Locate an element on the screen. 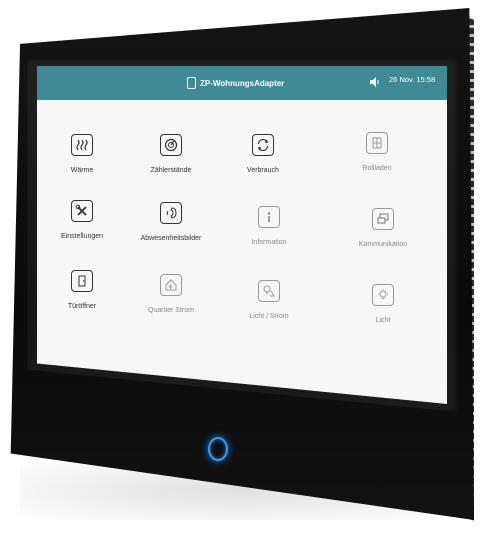  tile-kommunikation: Kommunikation is located at coordinates (383, 237).